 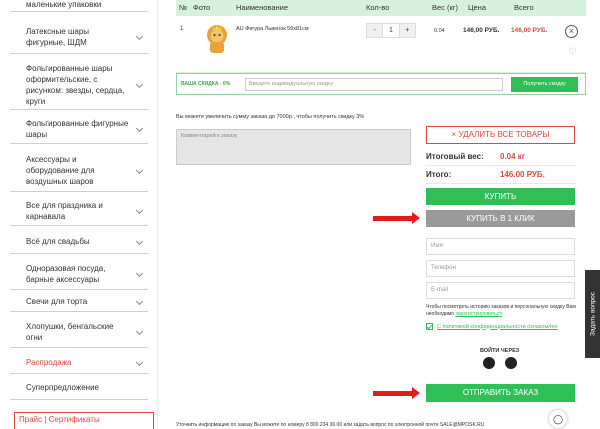 I want to click on ask-question-tab: Задать вопрос, so click(x=592, y=314).